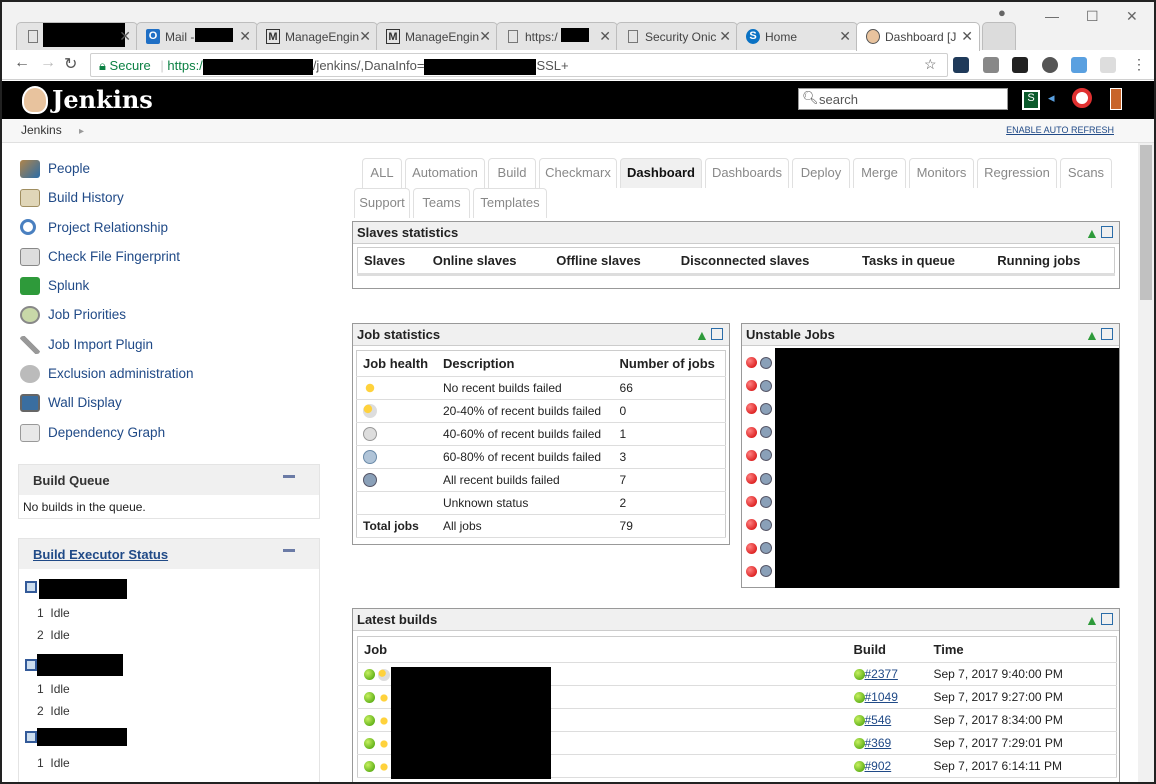 Image resolution: width=1156 pixels, height=784 pixels. Describe the element at coordinates (1146, 462) in the screenshot. I see `page-scrollbar` at that location.